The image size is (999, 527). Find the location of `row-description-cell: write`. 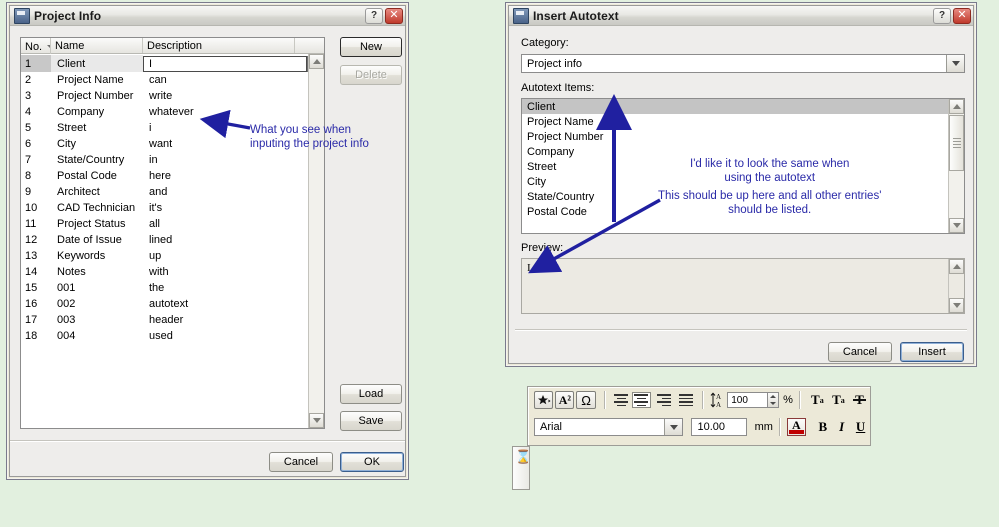

row-description-cell: write is located at coordinates (233, 96).